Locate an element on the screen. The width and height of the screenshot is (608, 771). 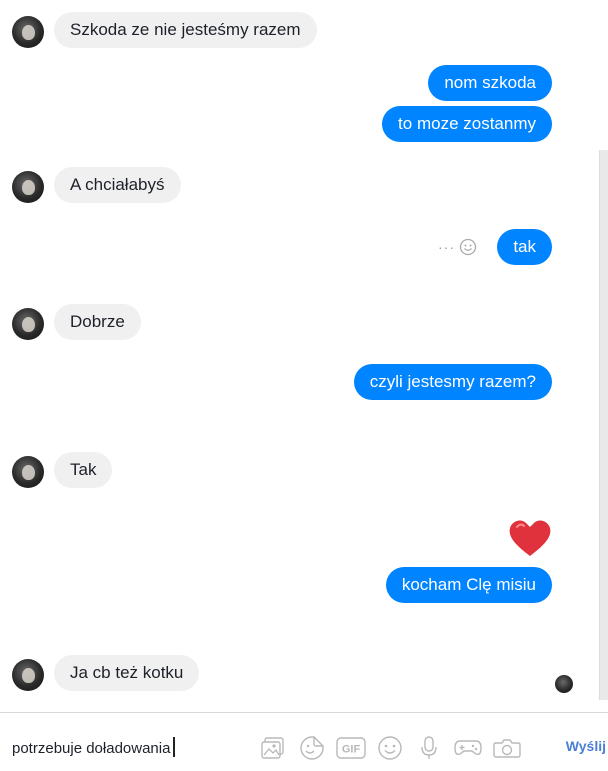
scrollbar is located at coordinates (603, 425).